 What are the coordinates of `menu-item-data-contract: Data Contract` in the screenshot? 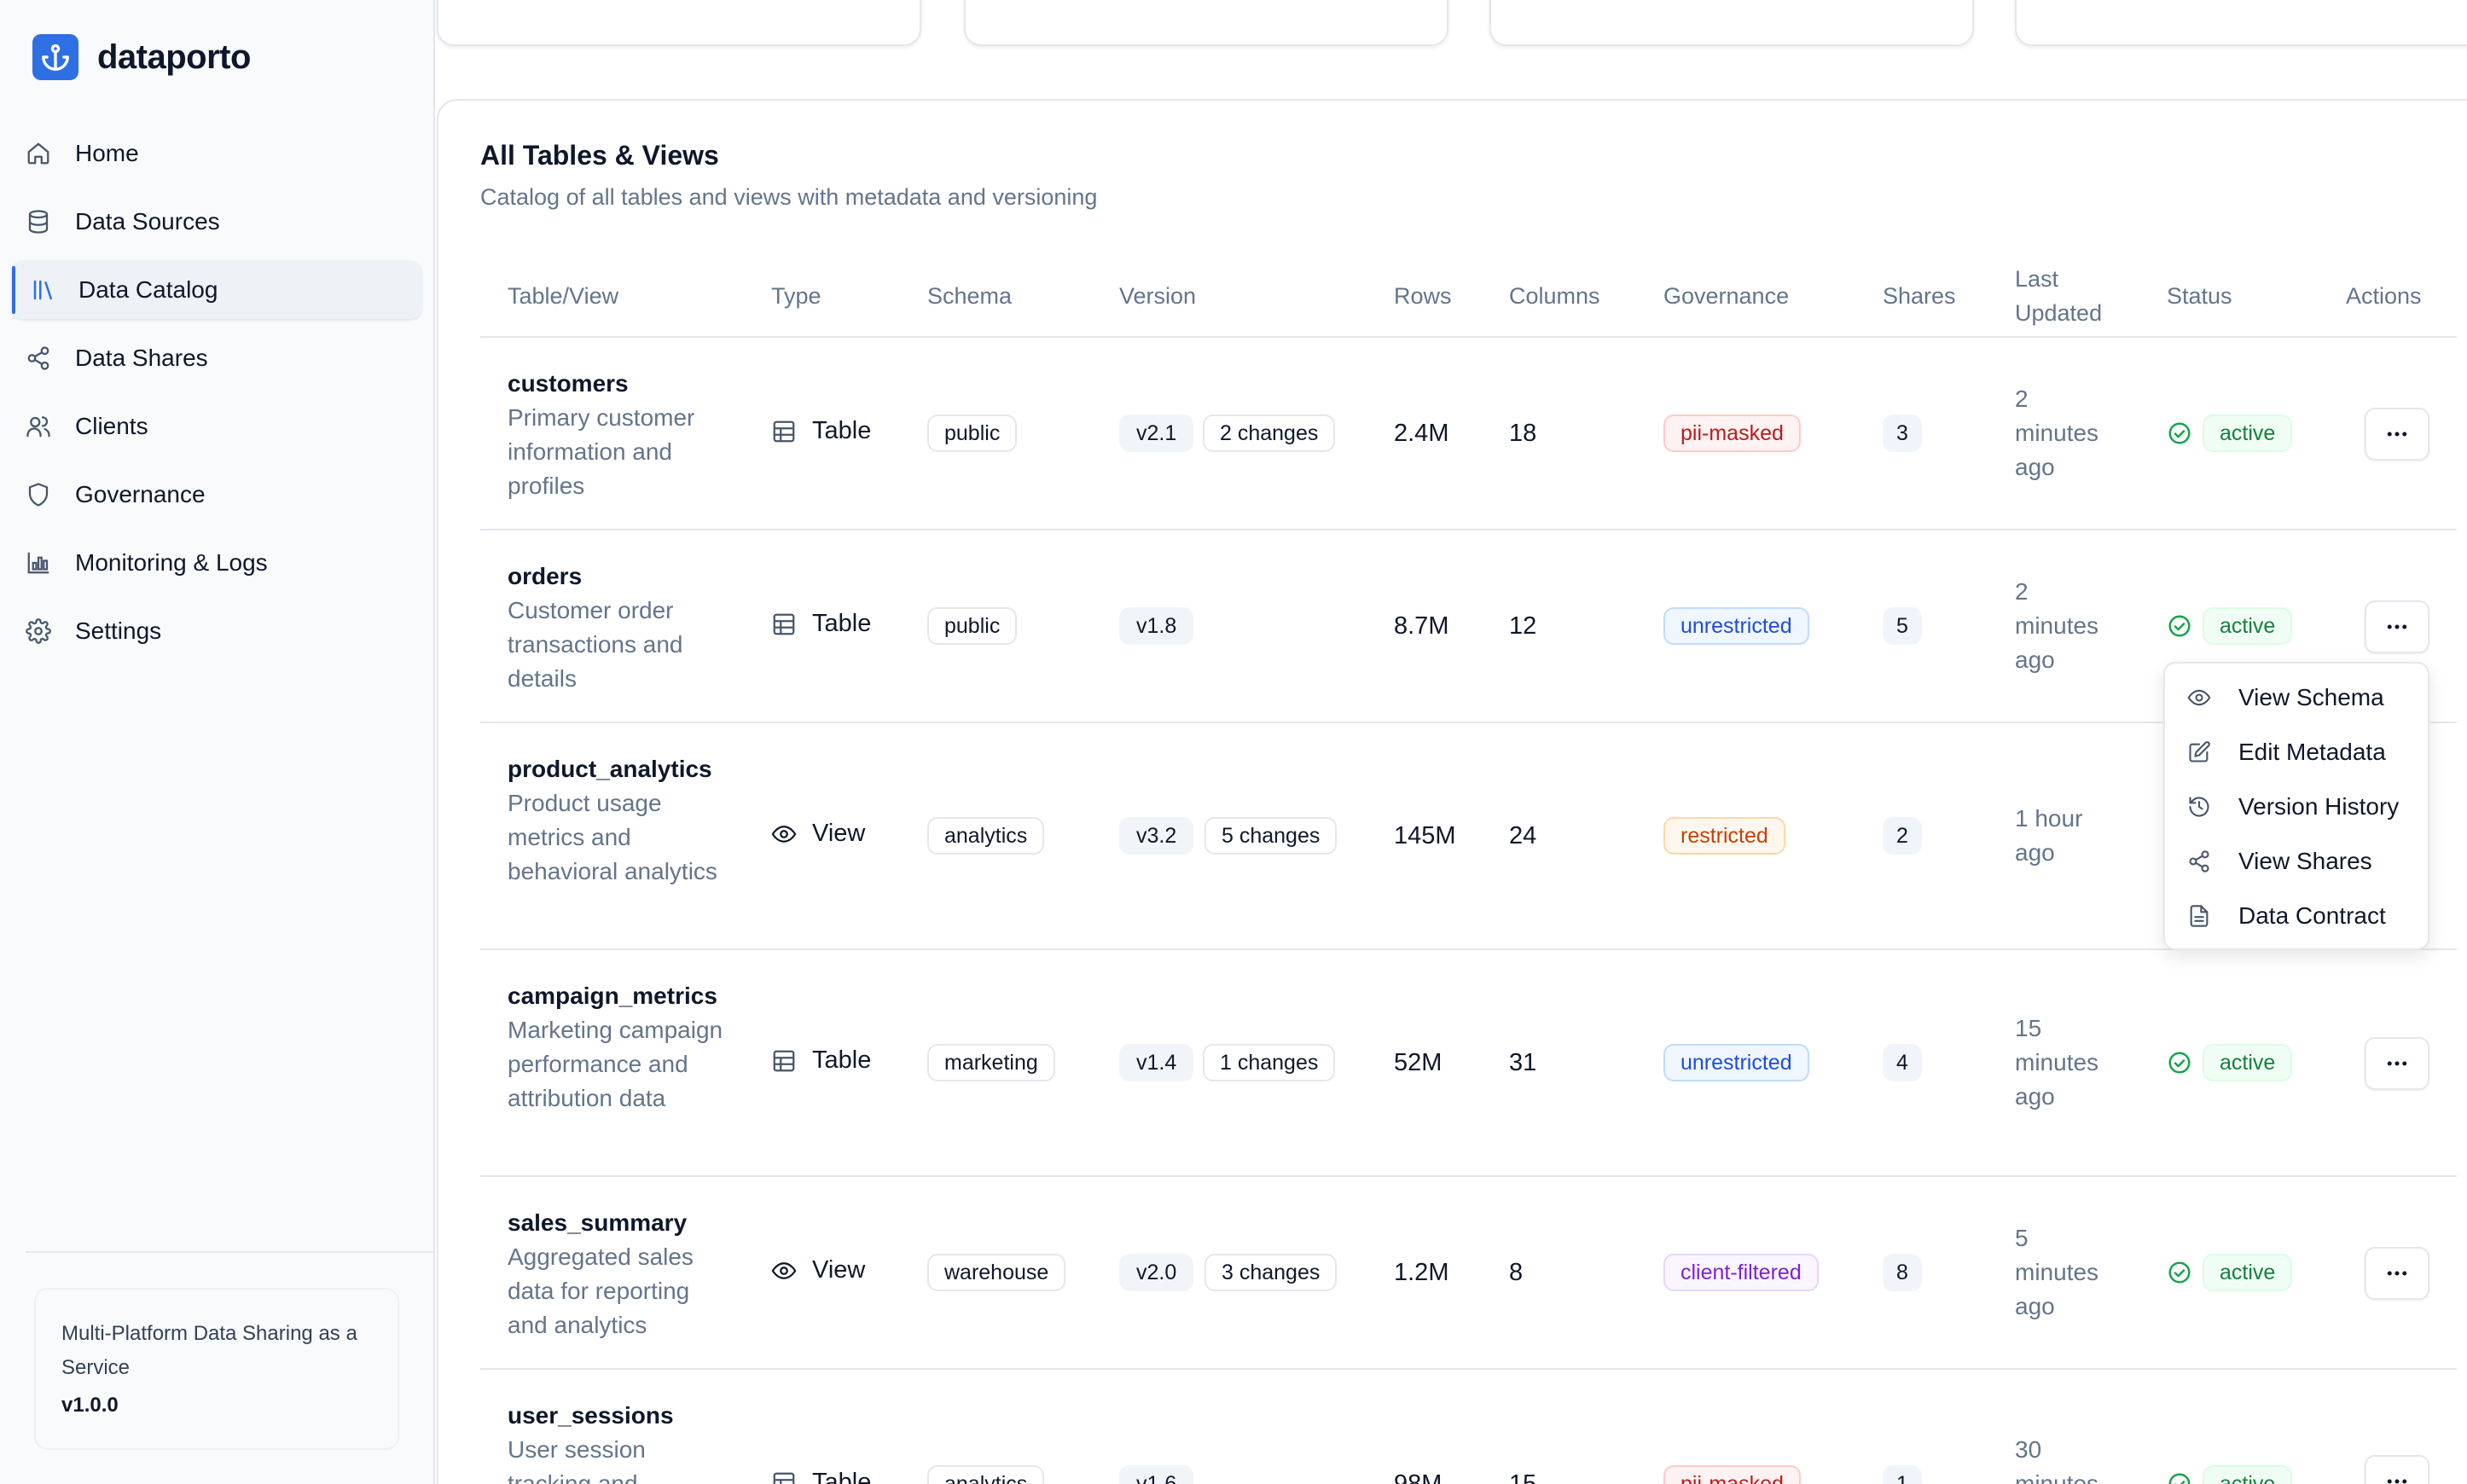 It's located at (2296, 916).